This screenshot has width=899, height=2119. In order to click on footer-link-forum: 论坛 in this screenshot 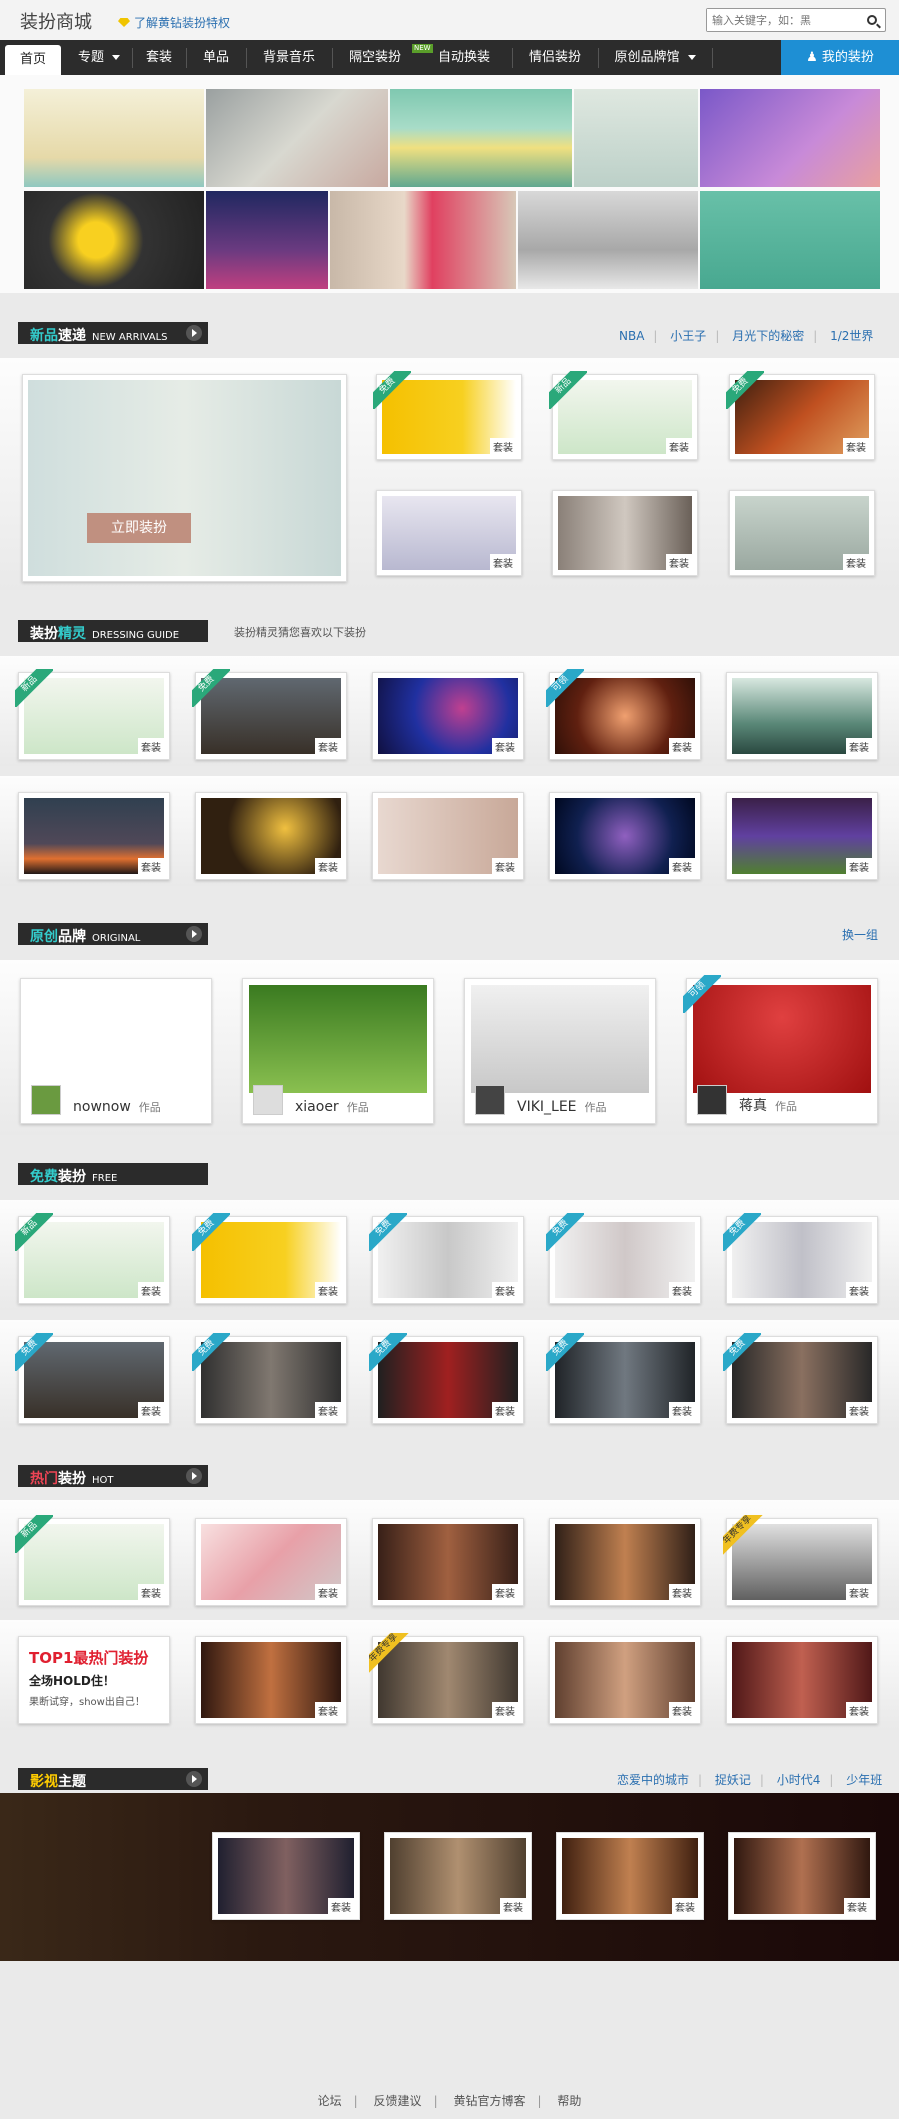, I will do `click(330, 2101)`.